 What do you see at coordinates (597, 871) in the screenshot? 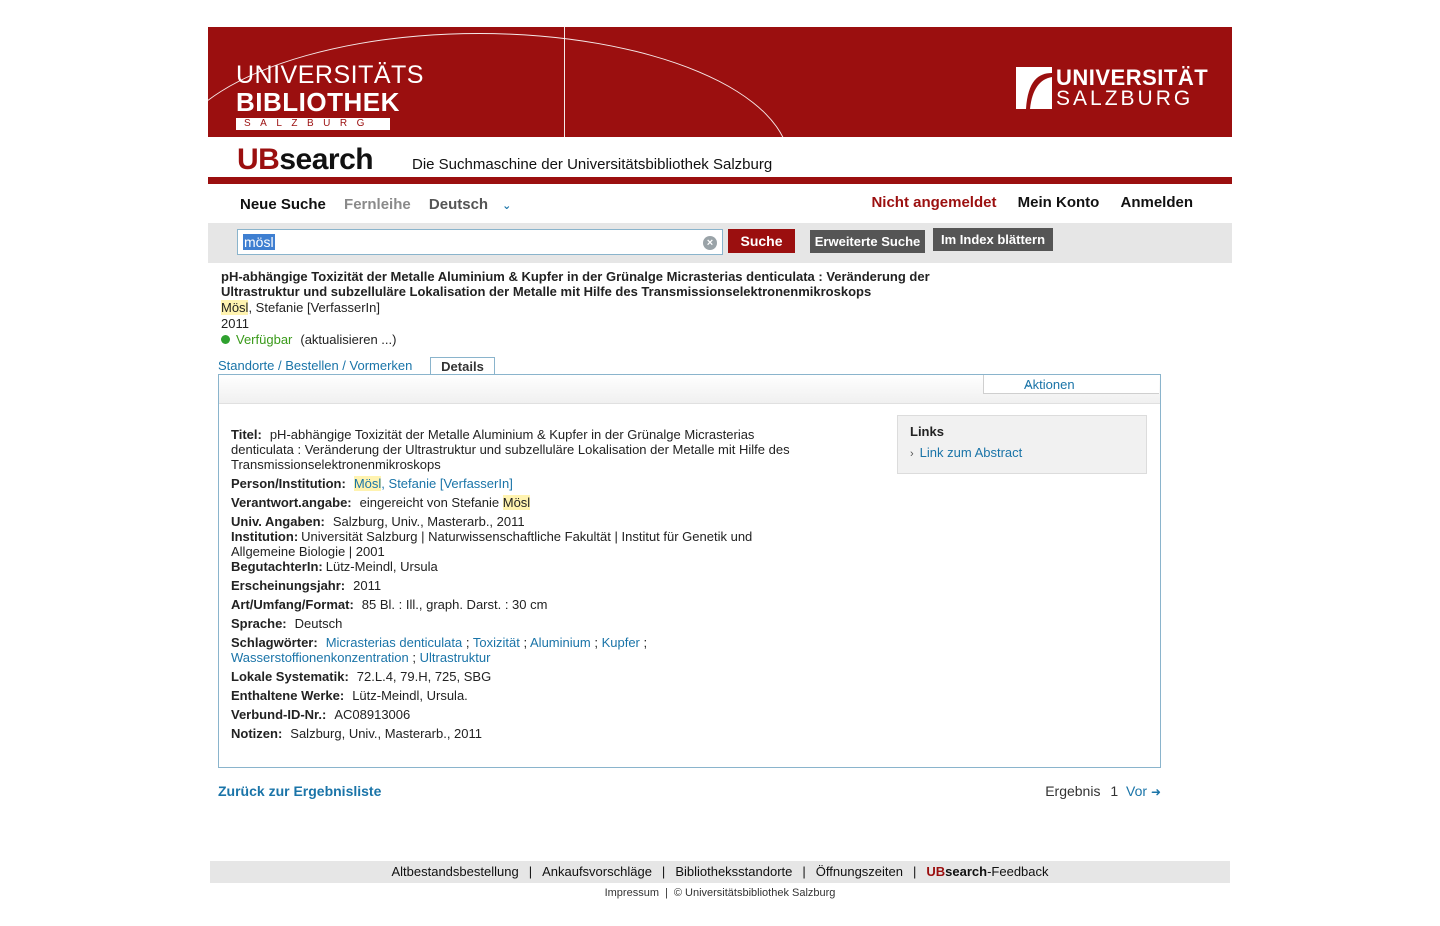
I see `footer-link: Ankaufsvorschläge` at bounding box center [597, 871].